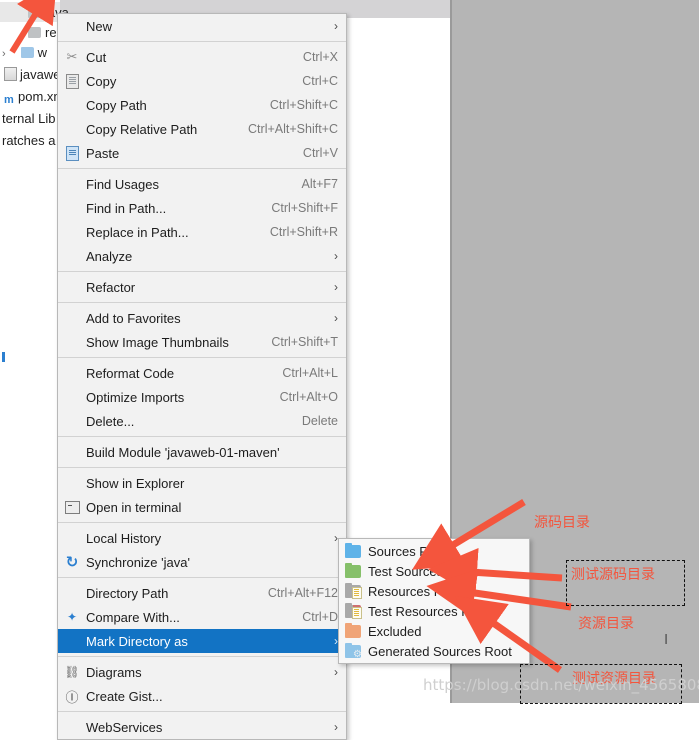  Describe the element at coordinates (72, 562) in the screenshot. I see `sync-icon: ↻` at that location.